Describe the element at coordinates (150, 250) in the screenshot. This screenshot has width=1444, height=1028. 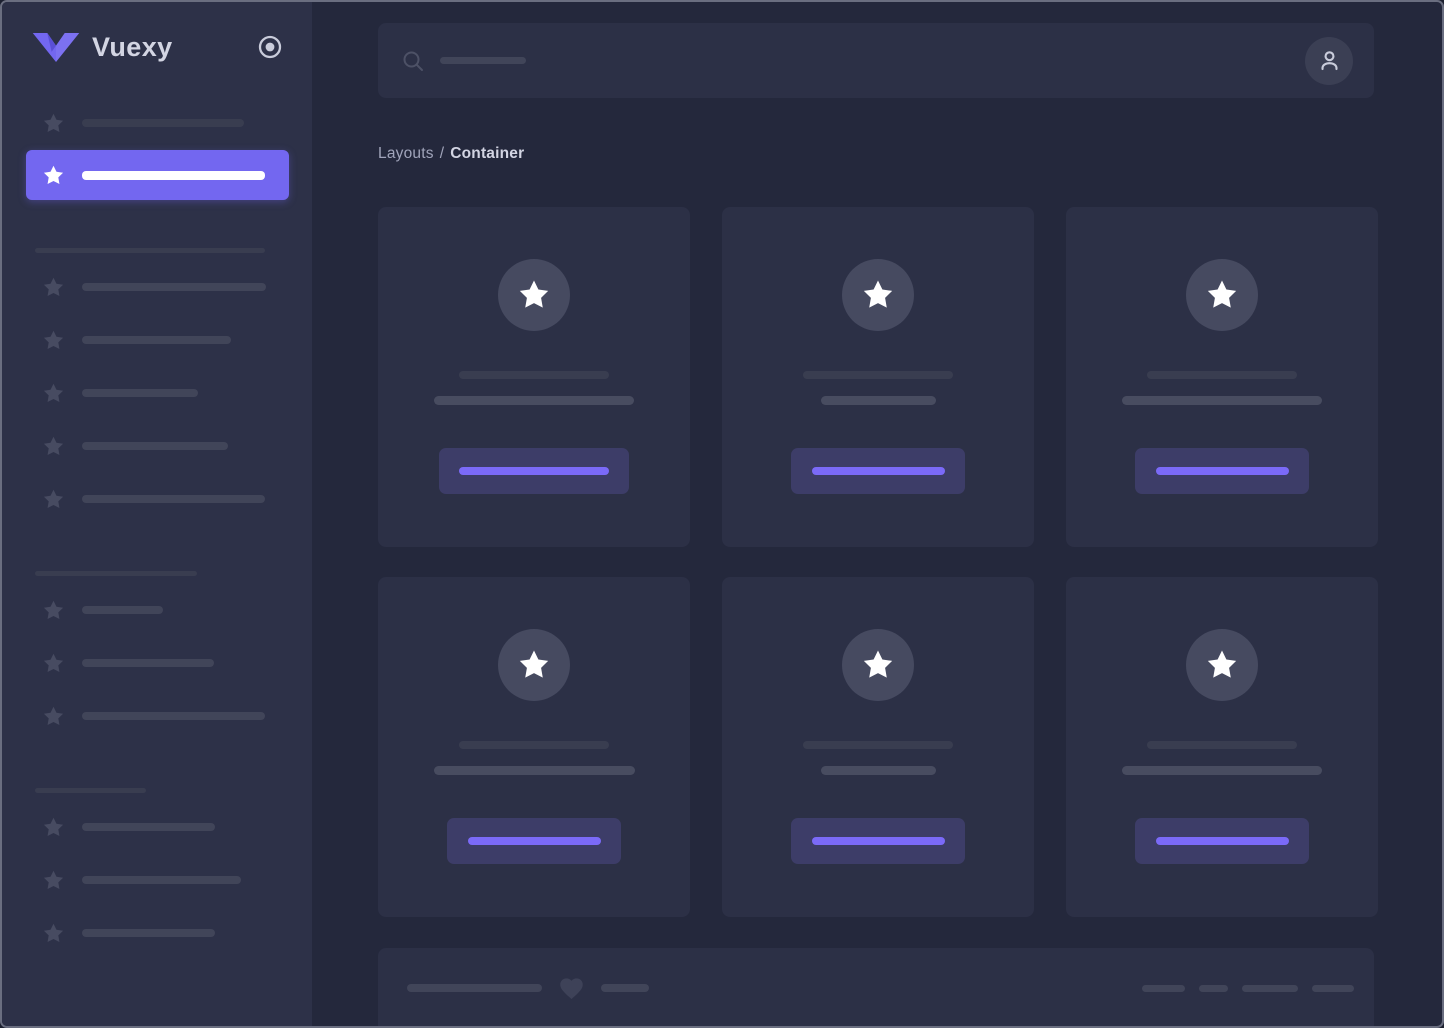
I see `nav-heading-skeleton` at that location.